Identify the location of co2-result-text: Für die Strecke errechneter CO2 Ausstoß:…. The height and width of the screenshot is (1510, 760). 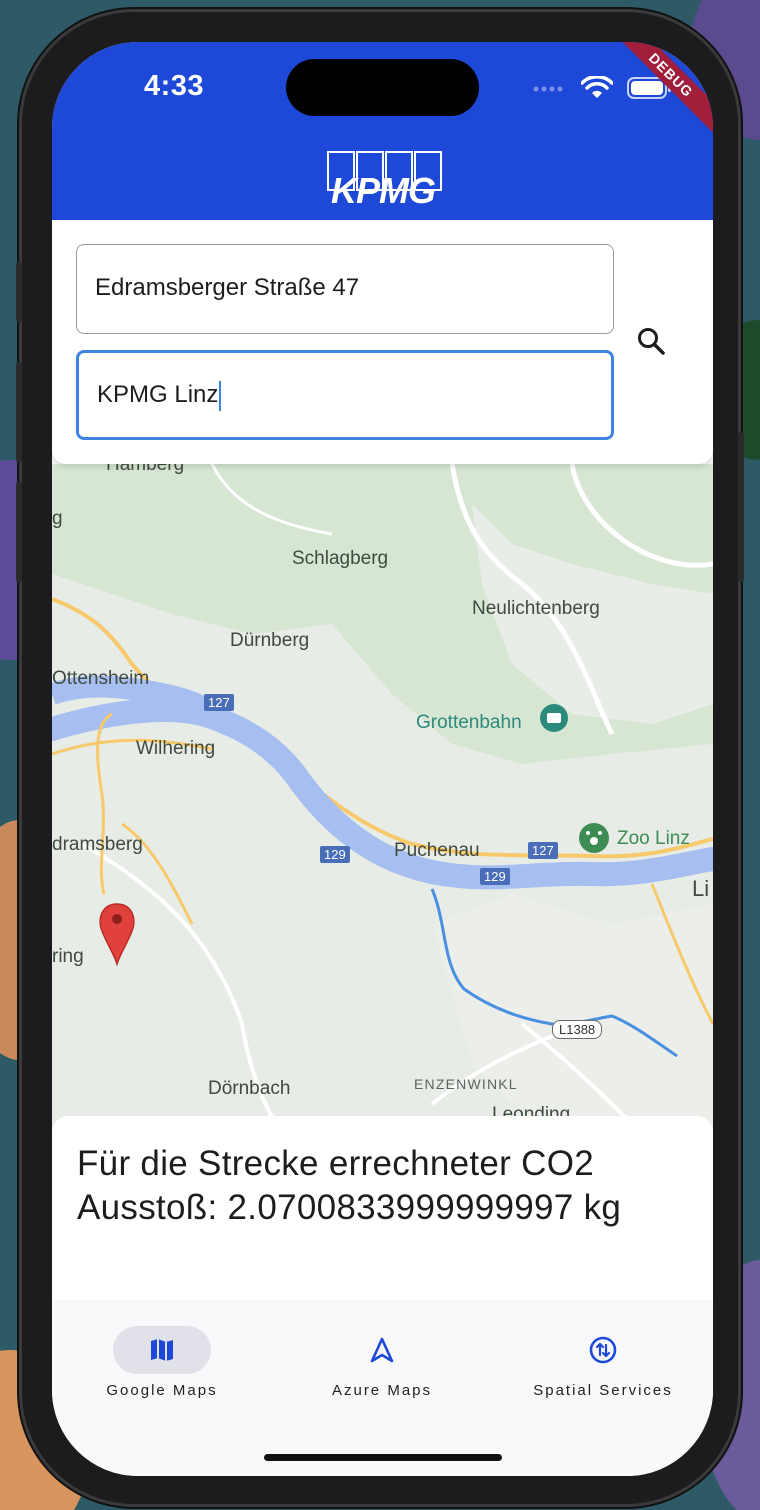
(349, 1185).